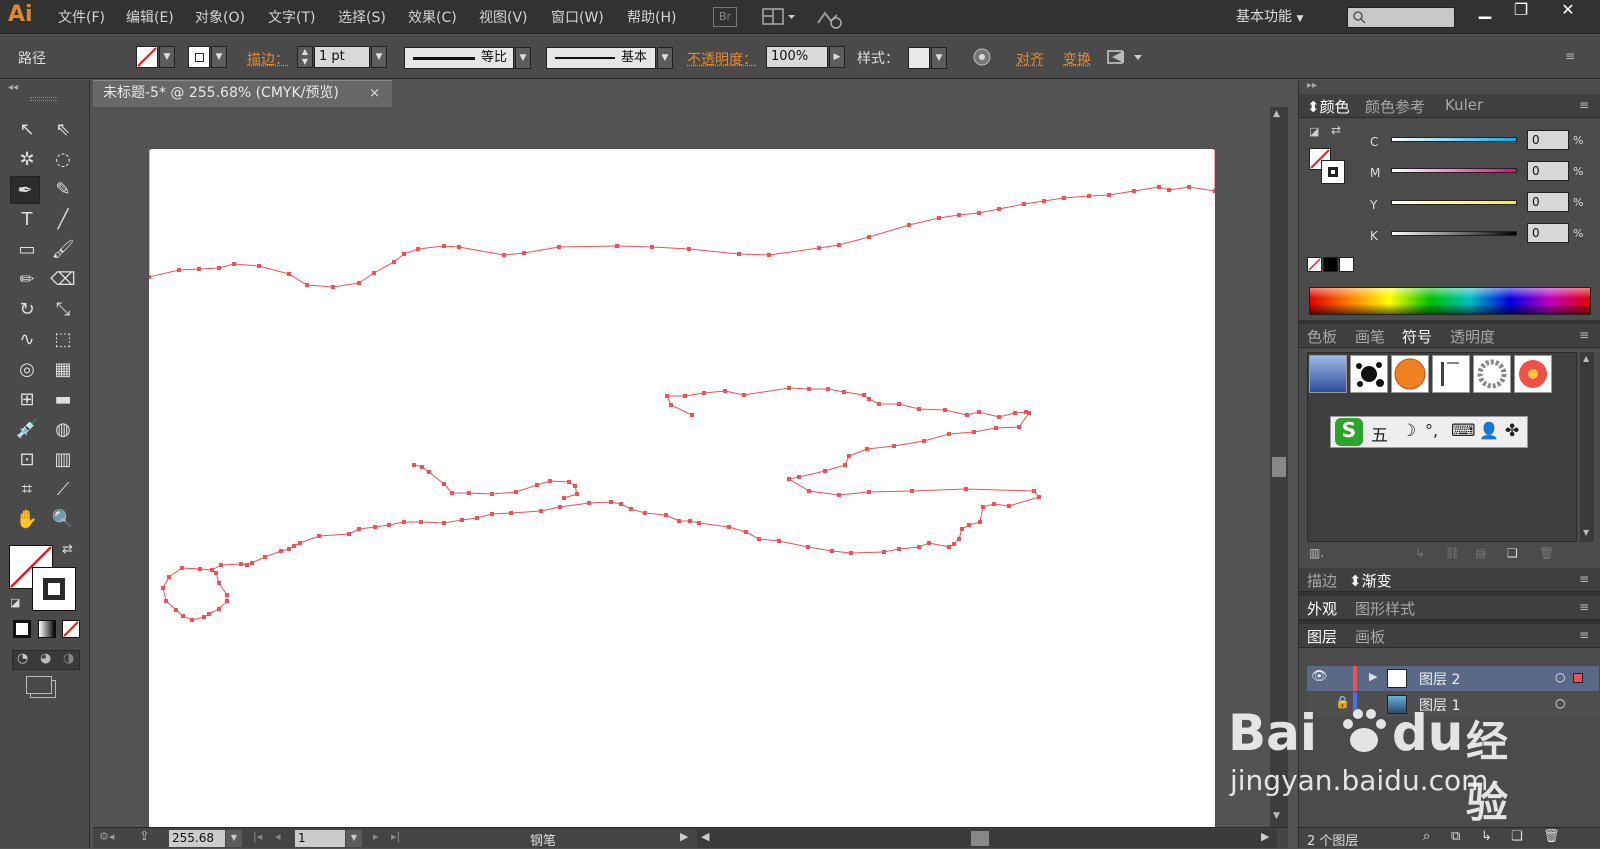  What do you see at coordinates (291, 17) in the screenshot?
I see `menu-type: 文字(T)` at bounding box center [291, 17].